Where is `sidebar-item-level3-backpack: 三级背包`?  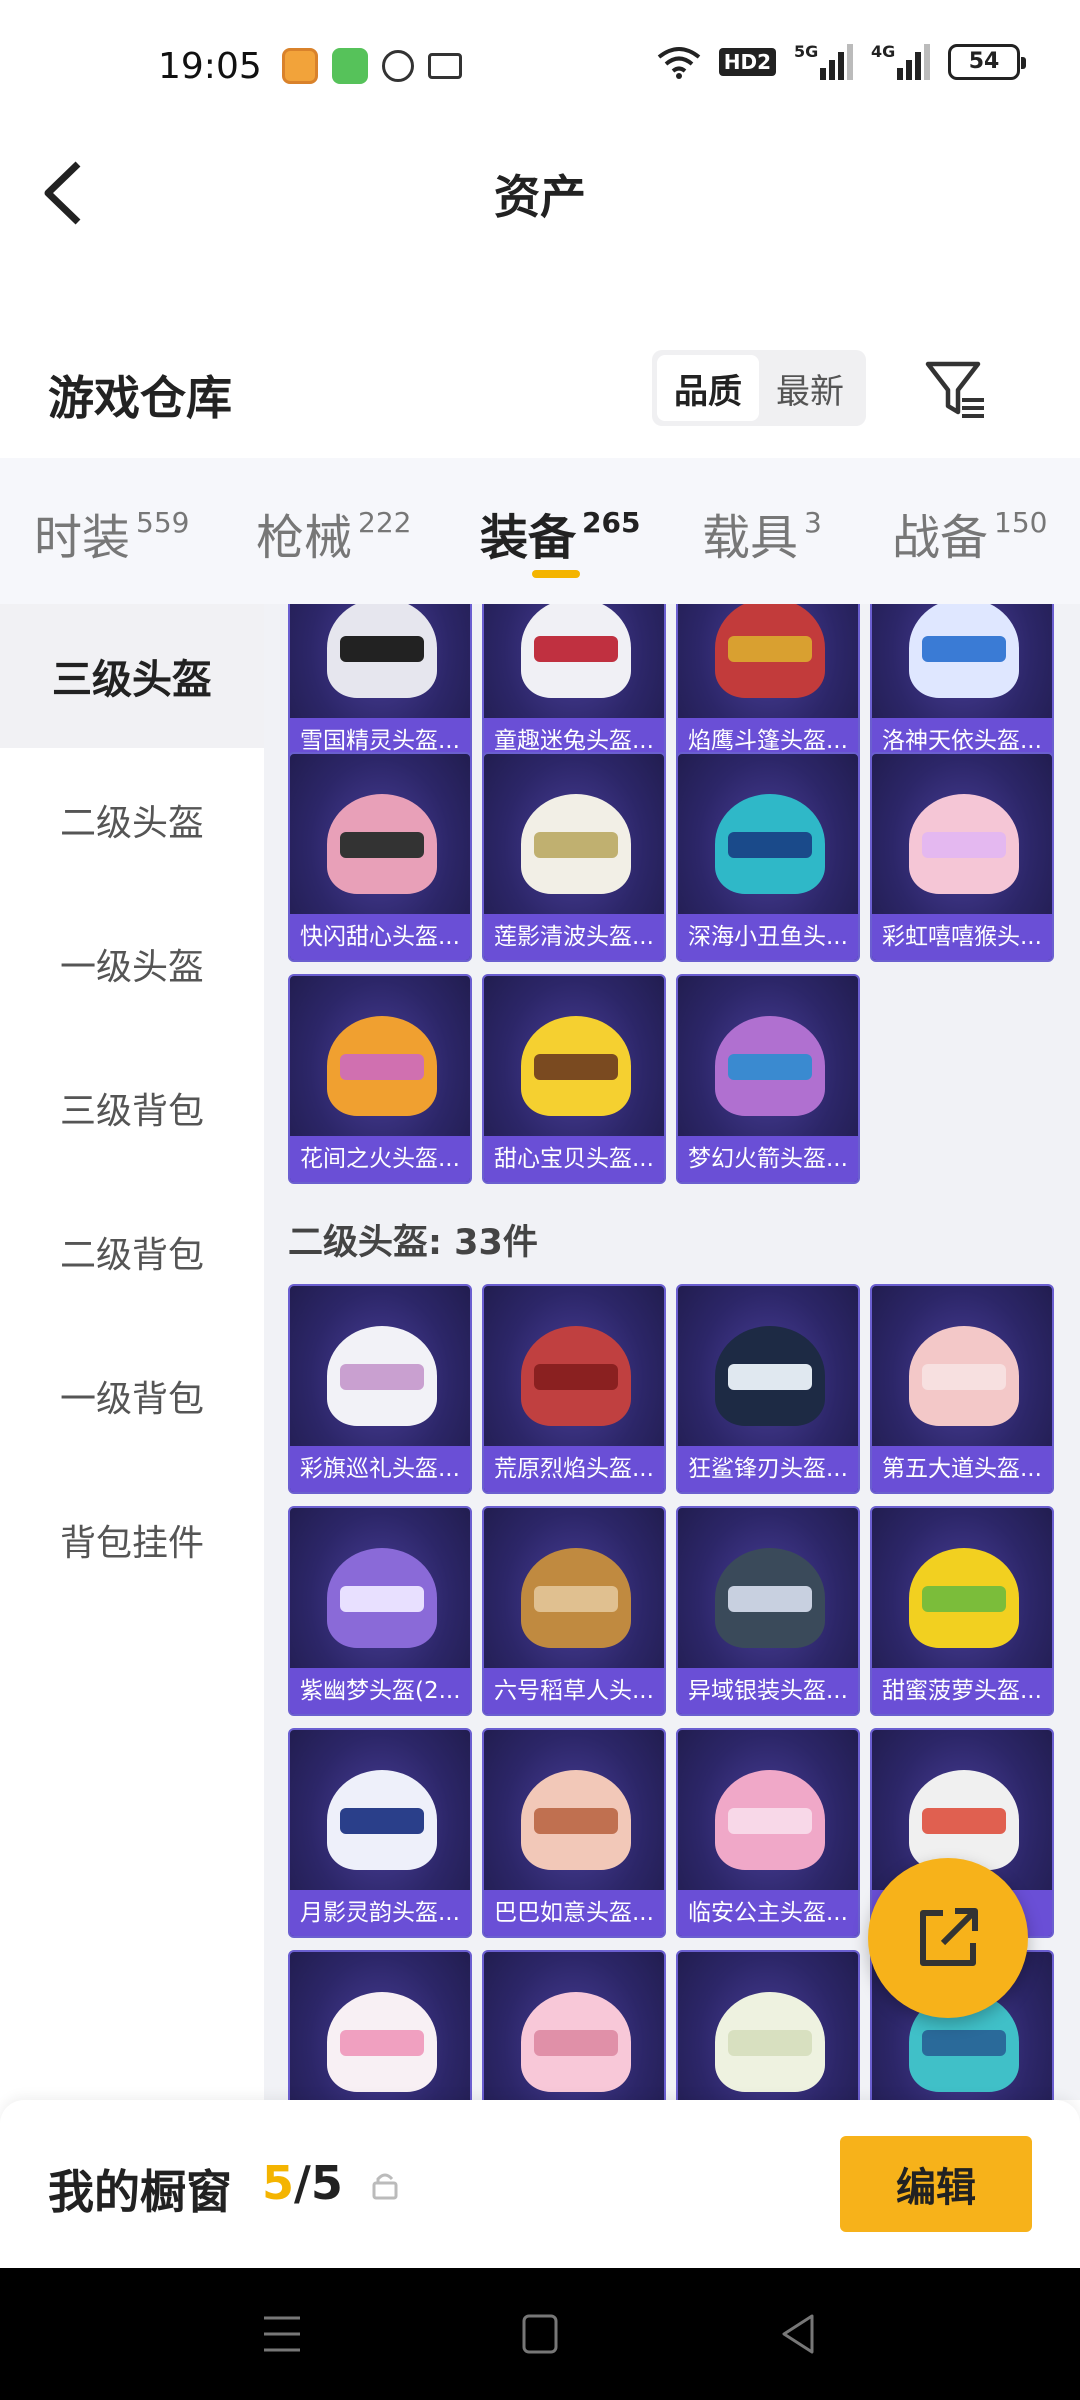 sidebar-item-level3-backpack: 三级背包 is located at coordinates (132, 1108).